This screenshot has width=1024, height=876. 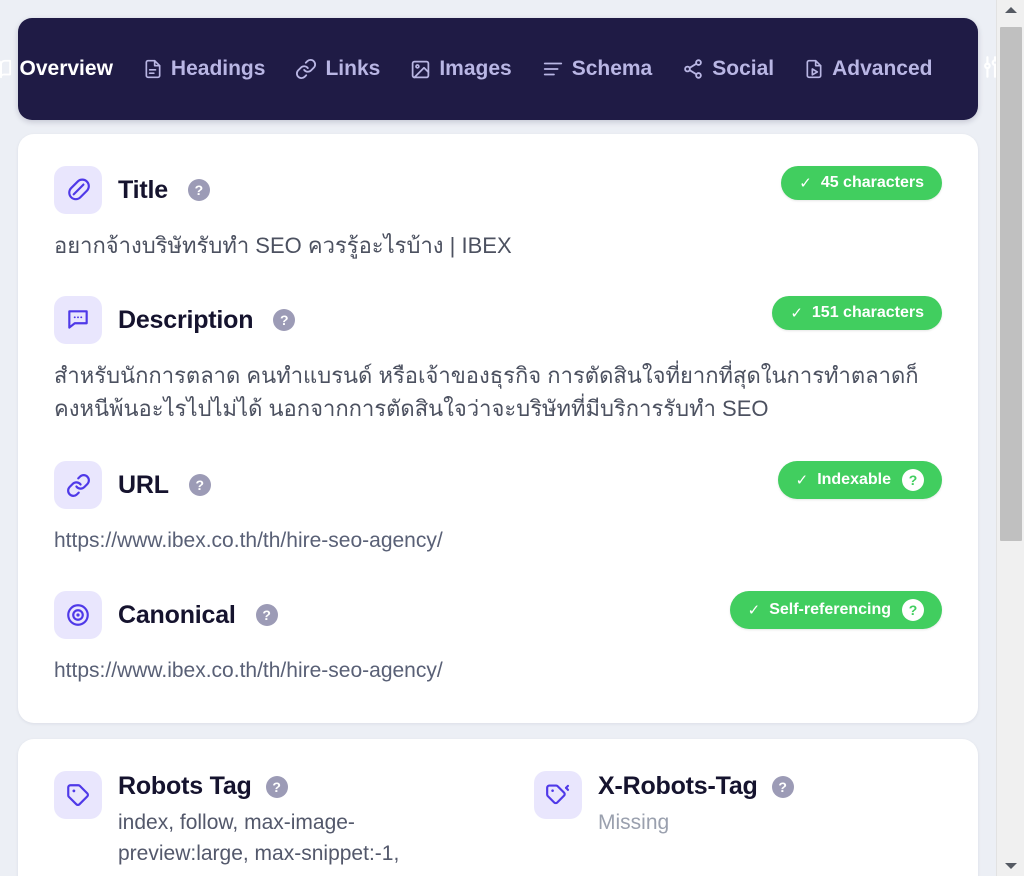 What do you see at coordinates (6, 69) in the screenshot?
I see `book-open-icon` at bounding box center [6, 69].